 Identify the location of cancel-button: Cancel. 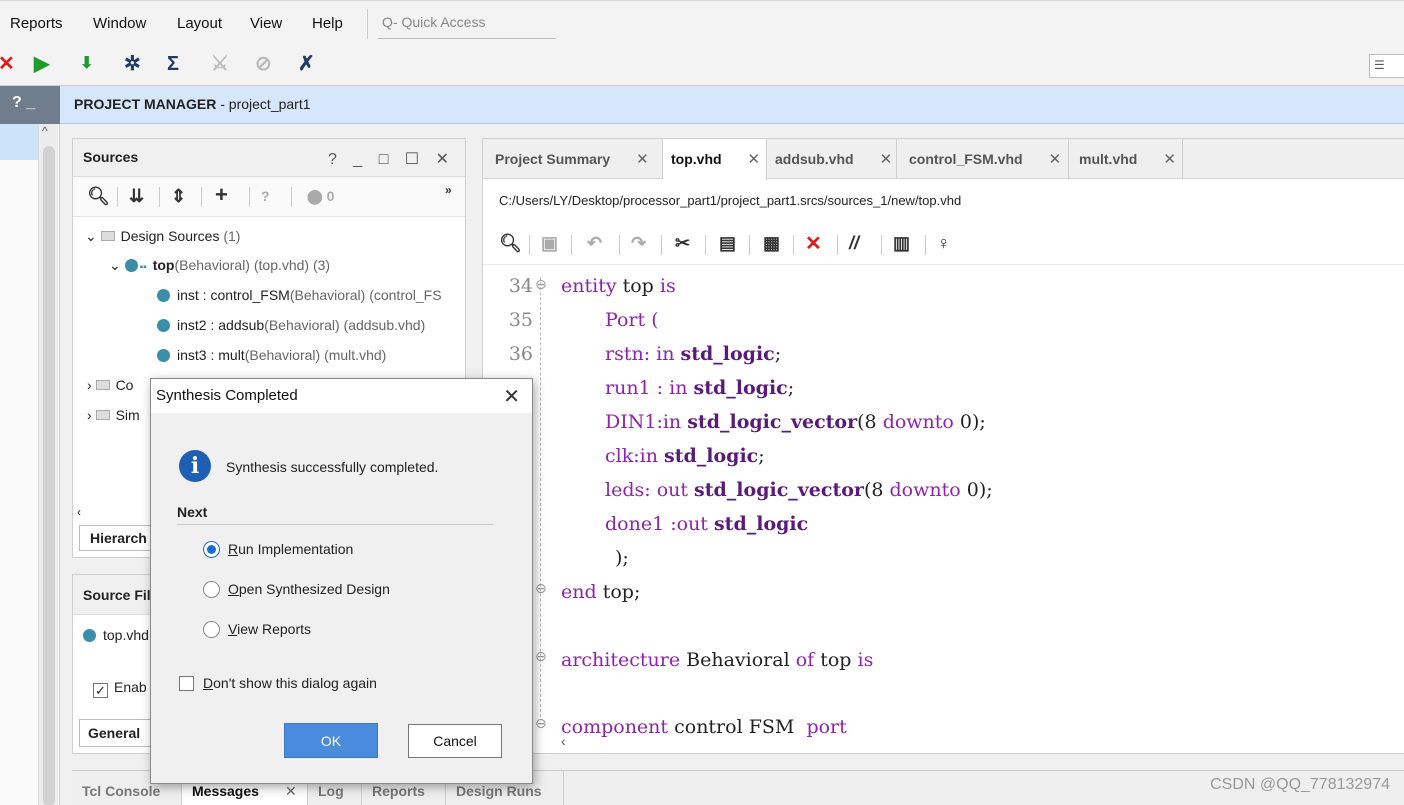
(455, 741).